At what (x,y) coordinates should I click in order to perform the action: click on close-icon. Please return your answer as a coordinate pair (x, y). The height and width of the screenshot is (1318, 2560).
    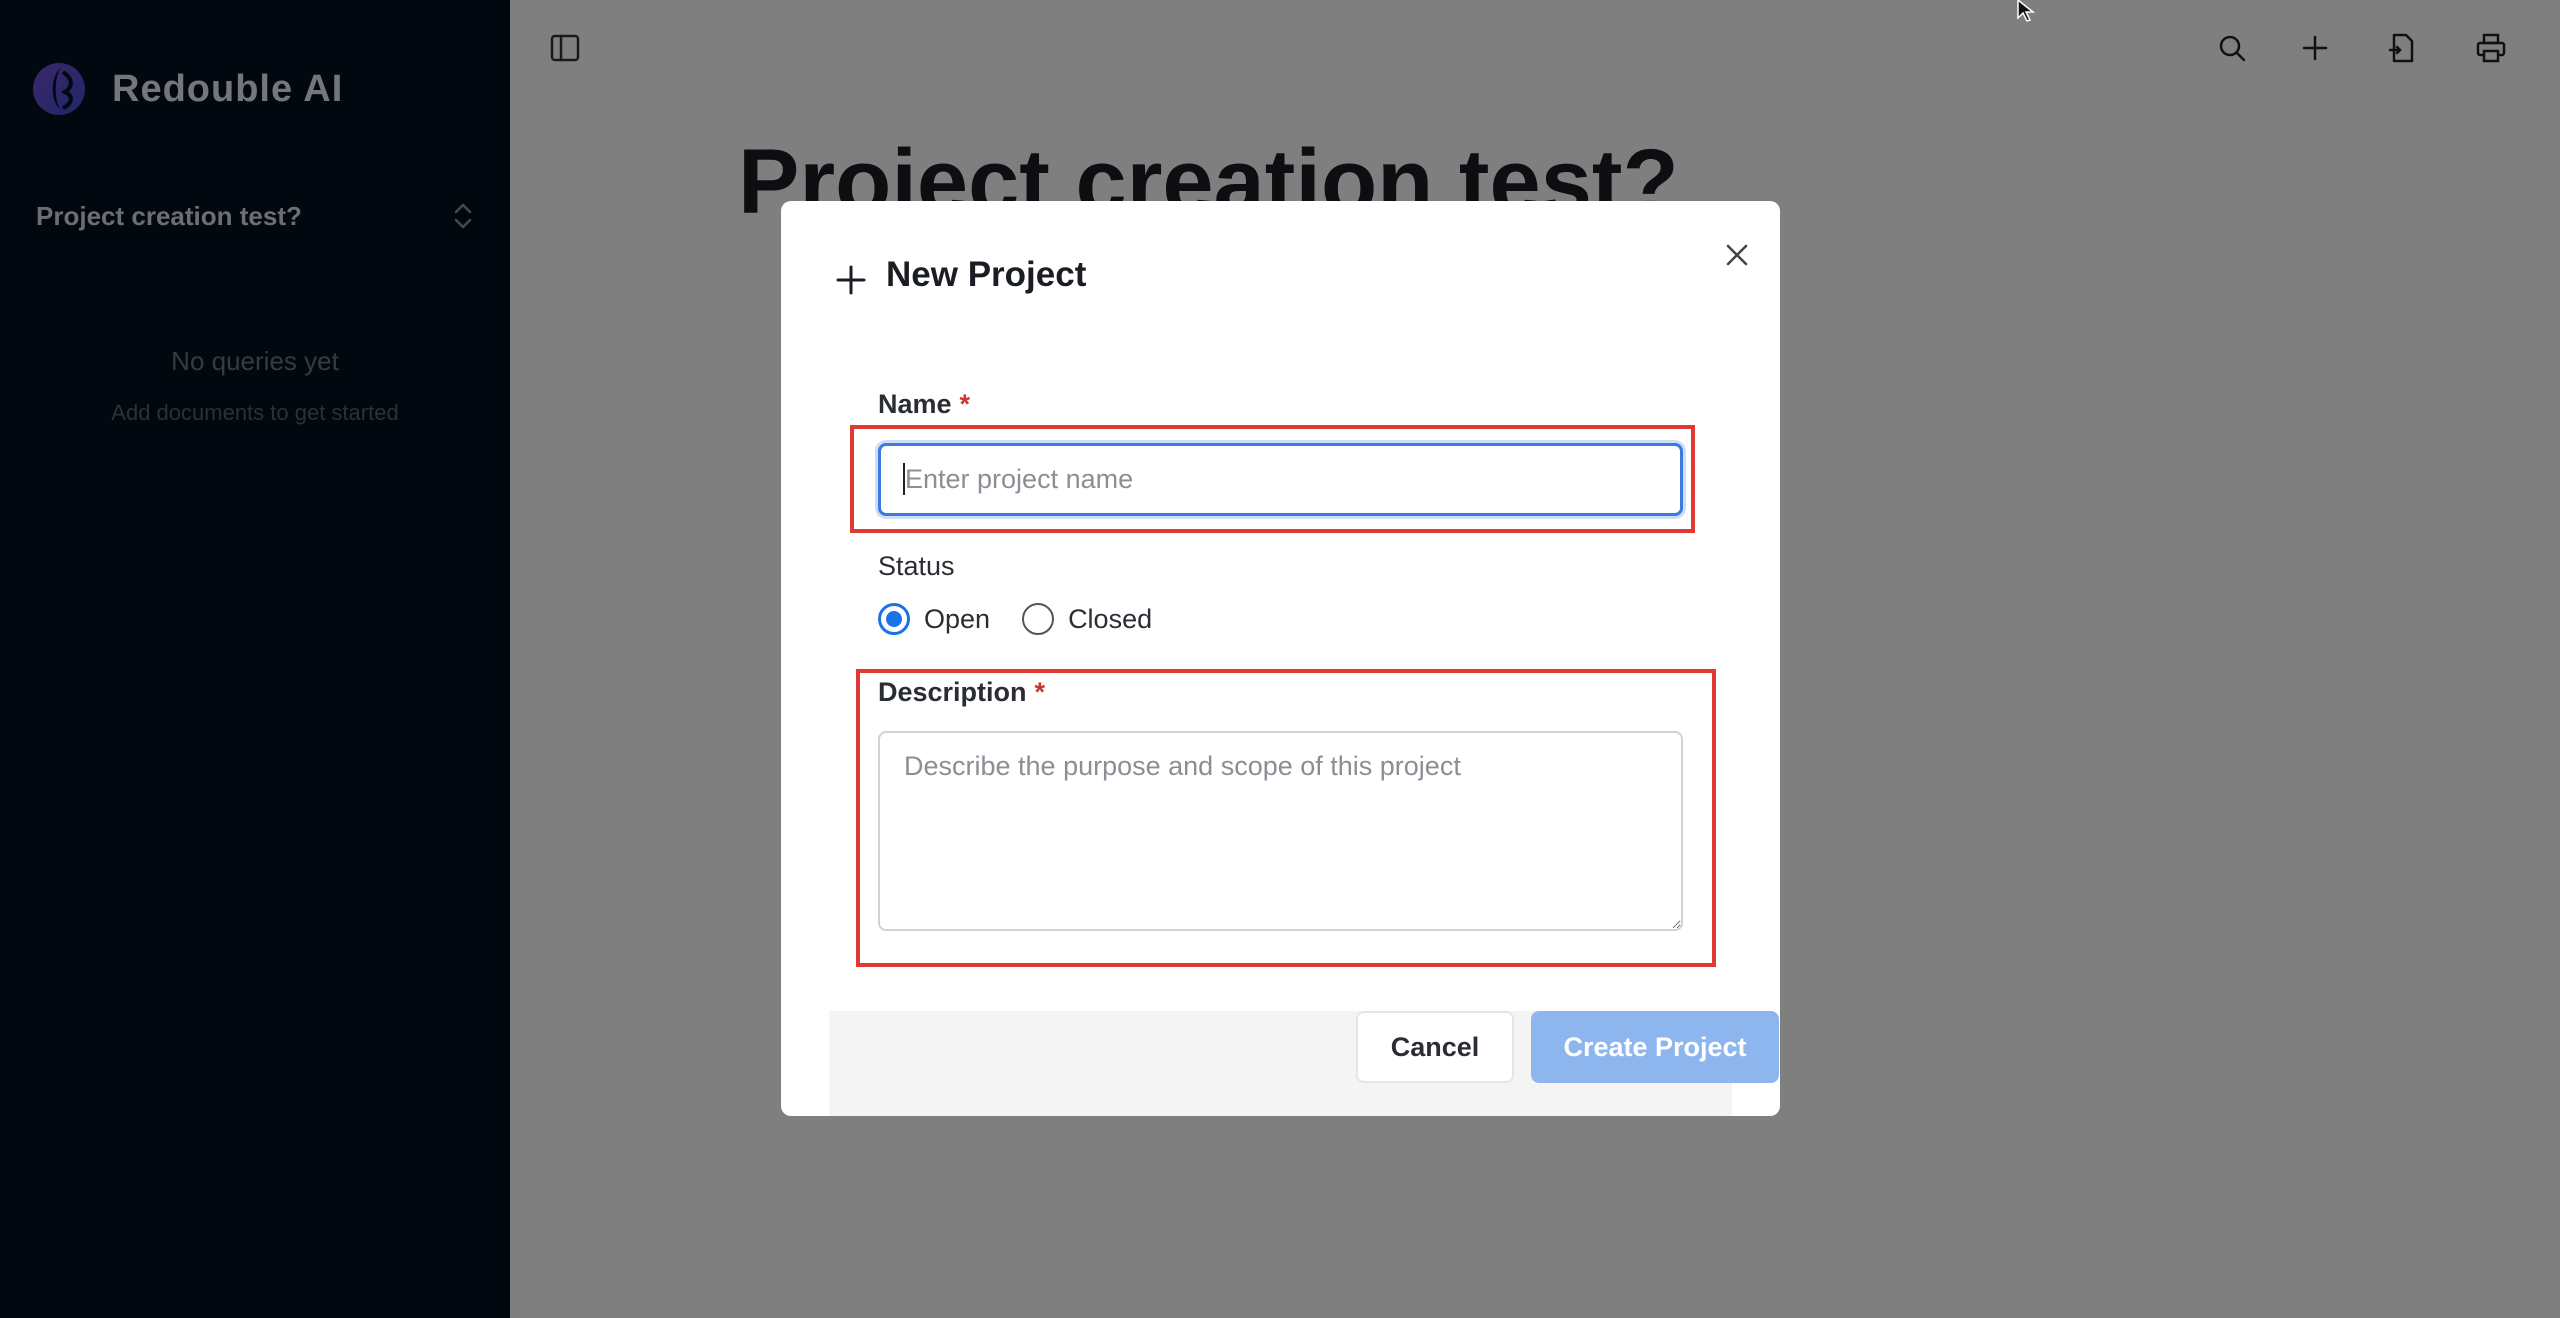
    Looking at the image, I should click on (1737, 255).